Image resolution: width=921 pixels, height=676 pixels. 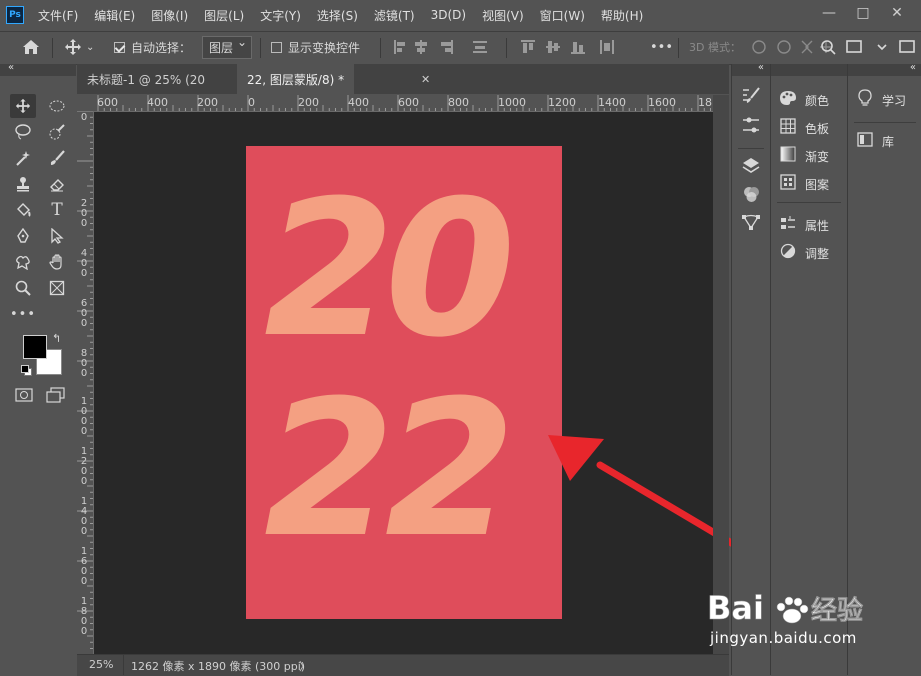 I want to click on status-menu-chevron-icon: 〉, so click(x=304, y=666).